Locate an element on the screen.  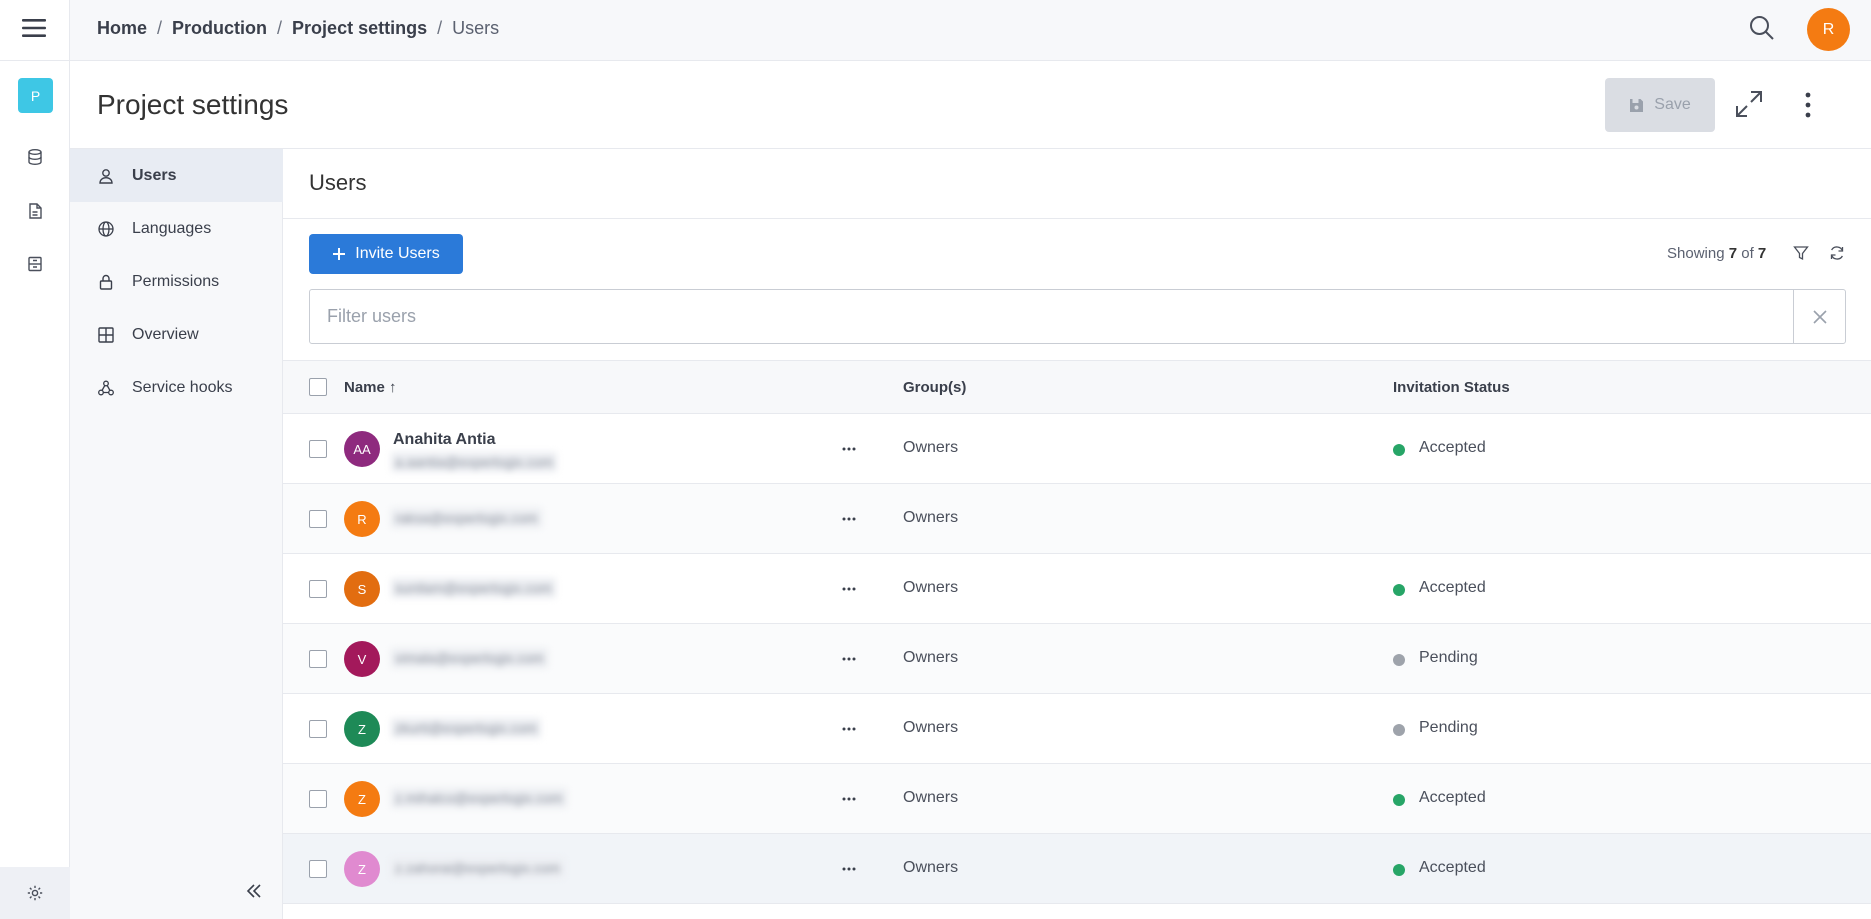
save-label: Save is located at coordinates (1672, 104).